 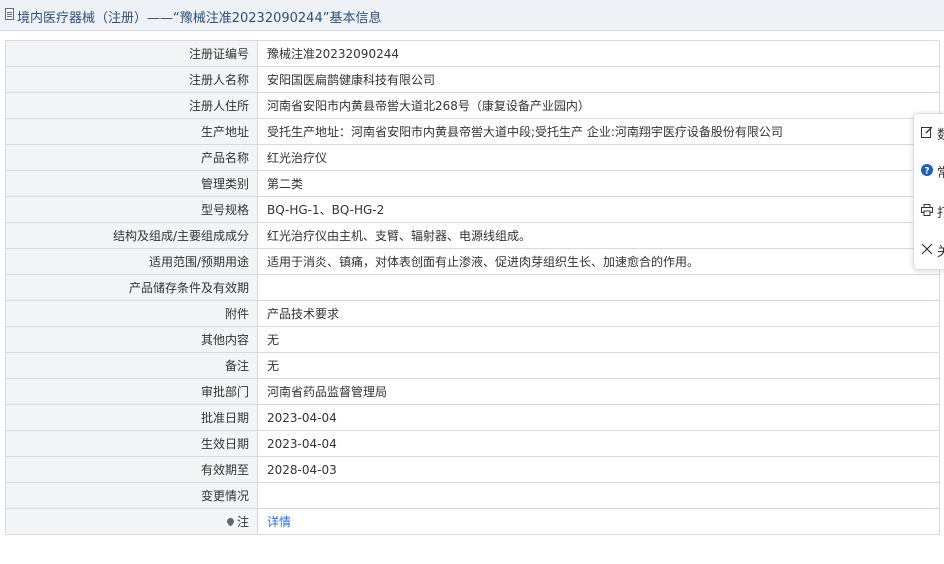 I want to click on table-row-note: 注 详情, so click(x=472, y=521).